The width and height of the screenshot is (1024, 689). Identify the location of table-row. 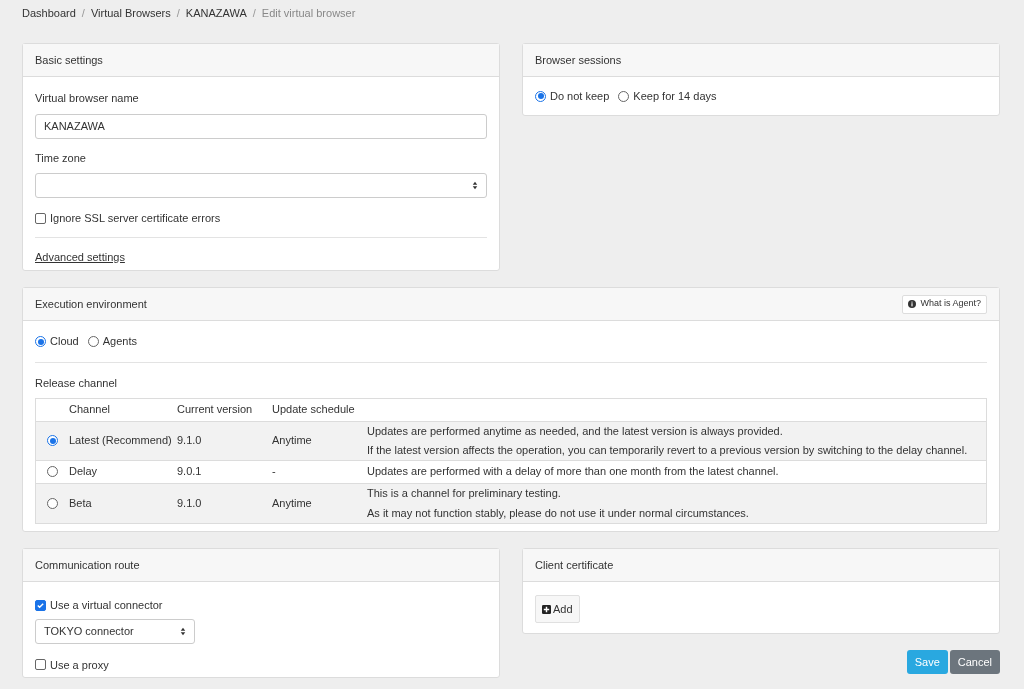
(511, 441).